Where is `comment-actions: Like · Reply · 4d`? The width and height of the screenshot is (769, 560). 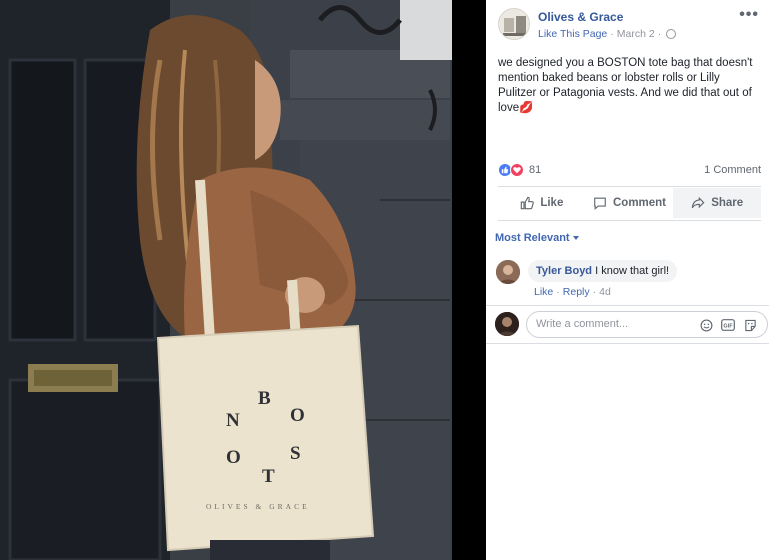
comment-actions: Like · Reply · 4d is located at coordinates (572, 292).